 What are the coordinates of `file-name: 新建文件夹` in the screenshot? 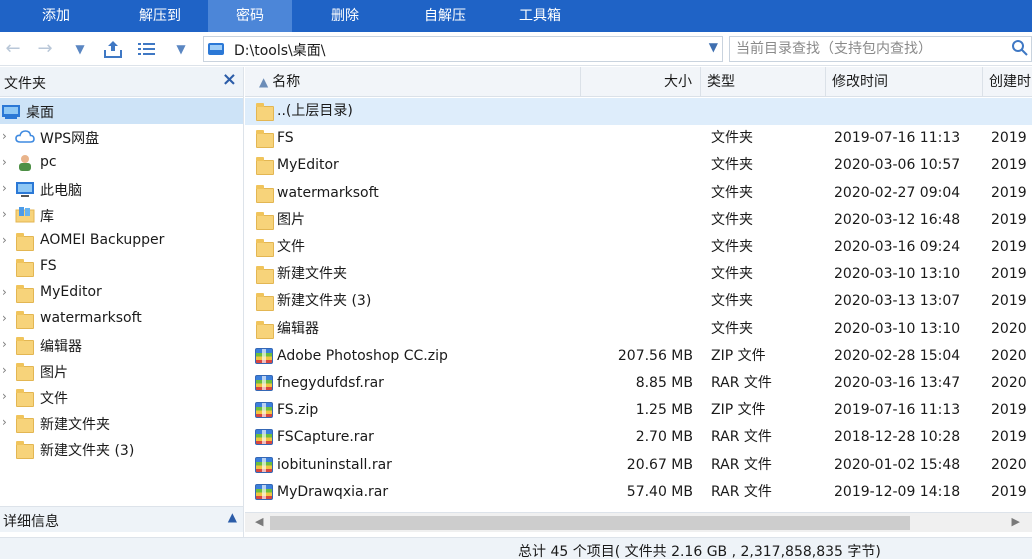 It's located at (312, 274).